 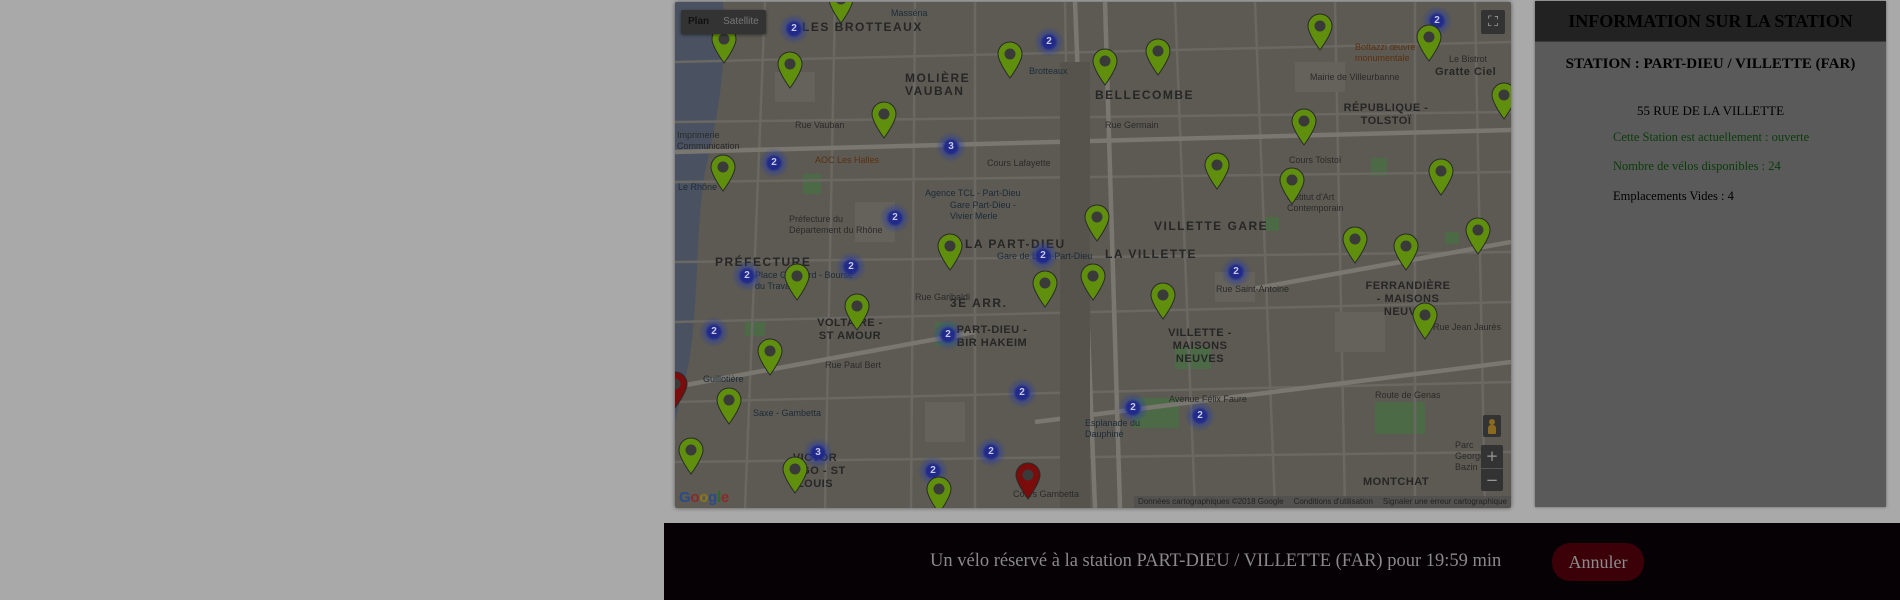 What do you see at coordinates (862, 27) in the screenshot?
I see `map-label-brotteaux: LES BROTTEAUX` at bounding box center [862, 27].